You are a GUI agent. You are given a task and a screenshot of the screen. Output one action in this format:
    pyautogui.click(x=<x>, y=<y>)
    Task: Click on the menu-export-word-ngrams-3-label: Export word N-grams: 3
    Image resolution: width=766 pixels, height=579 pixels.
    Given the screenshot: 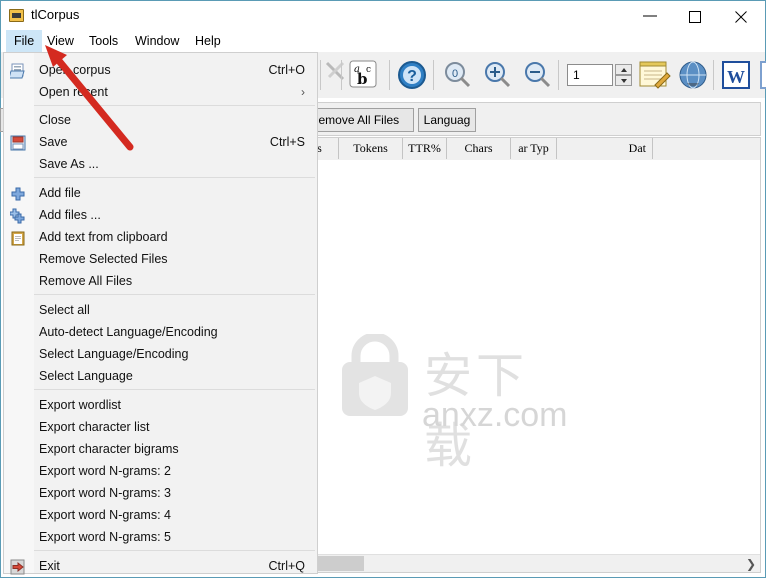 What is the action you would take?
    pyautogui.click(x=105, y=493)
    